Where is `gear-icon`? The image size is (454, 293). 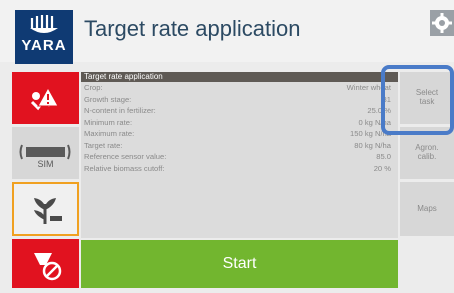 gear-icon is located at coordinates (442, 23).